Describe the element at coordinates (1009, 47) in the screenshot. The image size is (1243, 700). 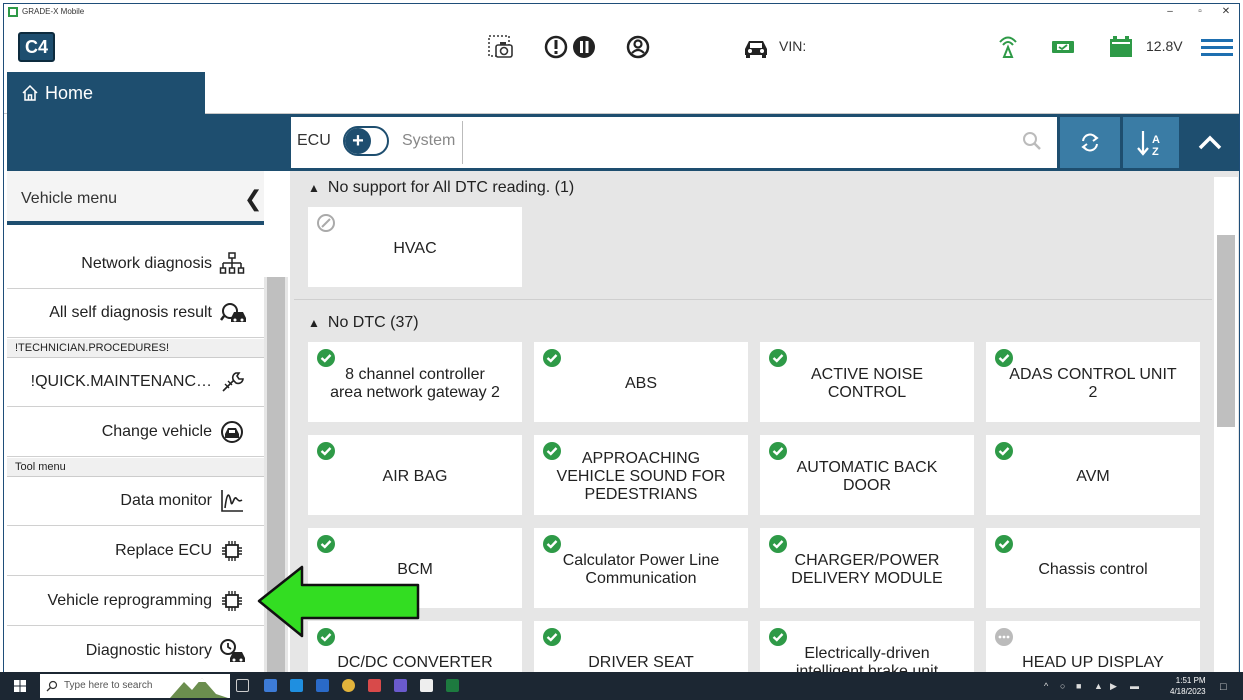
I see `wireless-icon` at that location.